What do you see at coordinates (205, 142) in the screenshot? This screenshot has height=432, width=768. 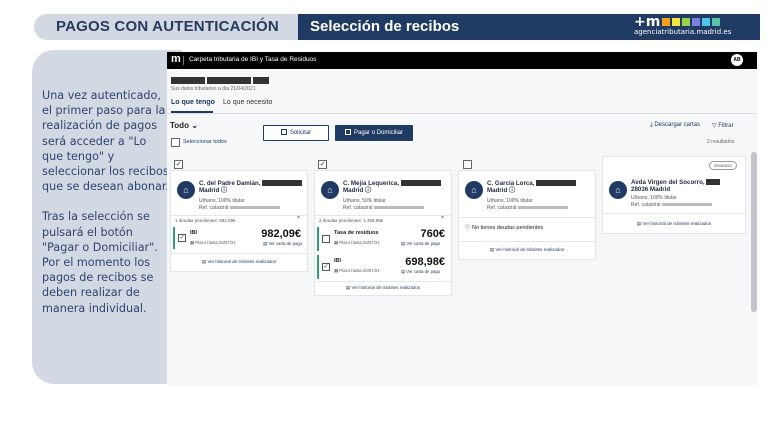 I see `select-all-label: Seleccionar todos` at bounding box center [205, 142].